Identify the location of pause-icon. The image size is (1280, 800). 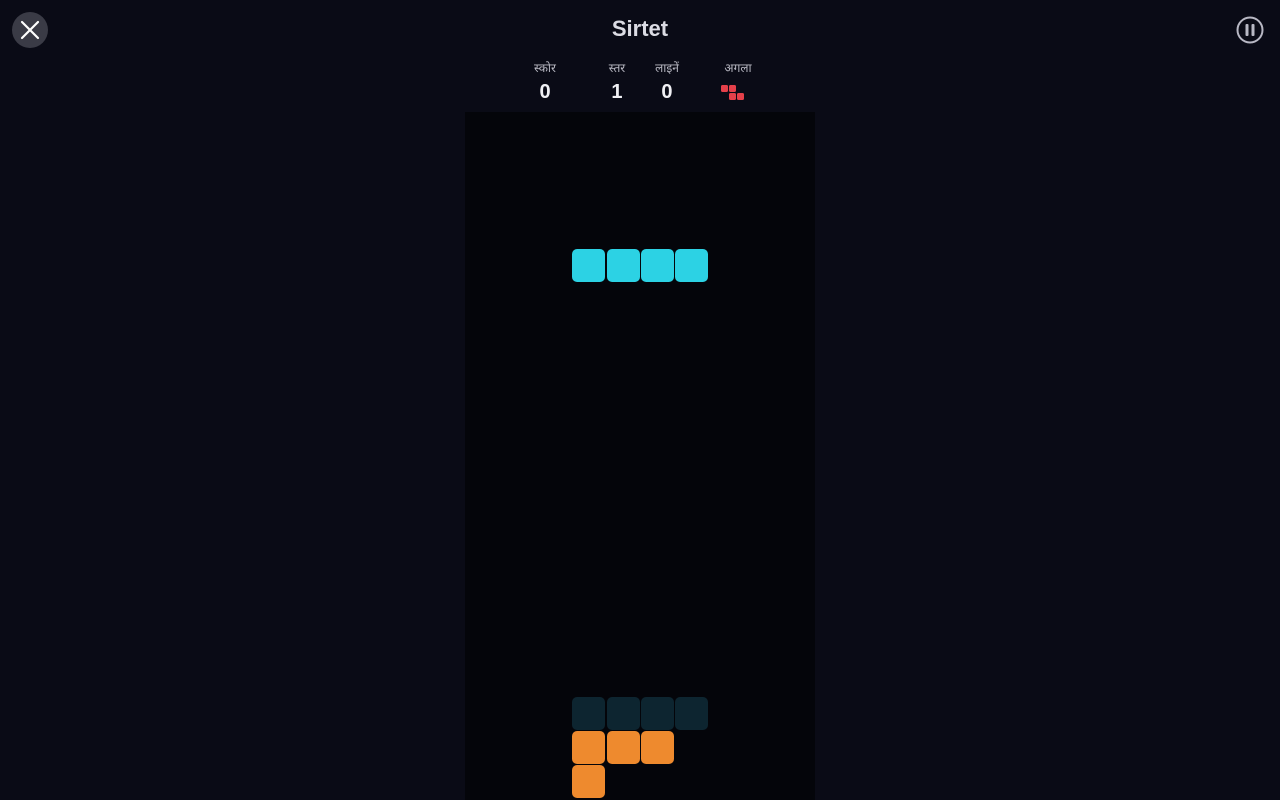
(1250, 30).